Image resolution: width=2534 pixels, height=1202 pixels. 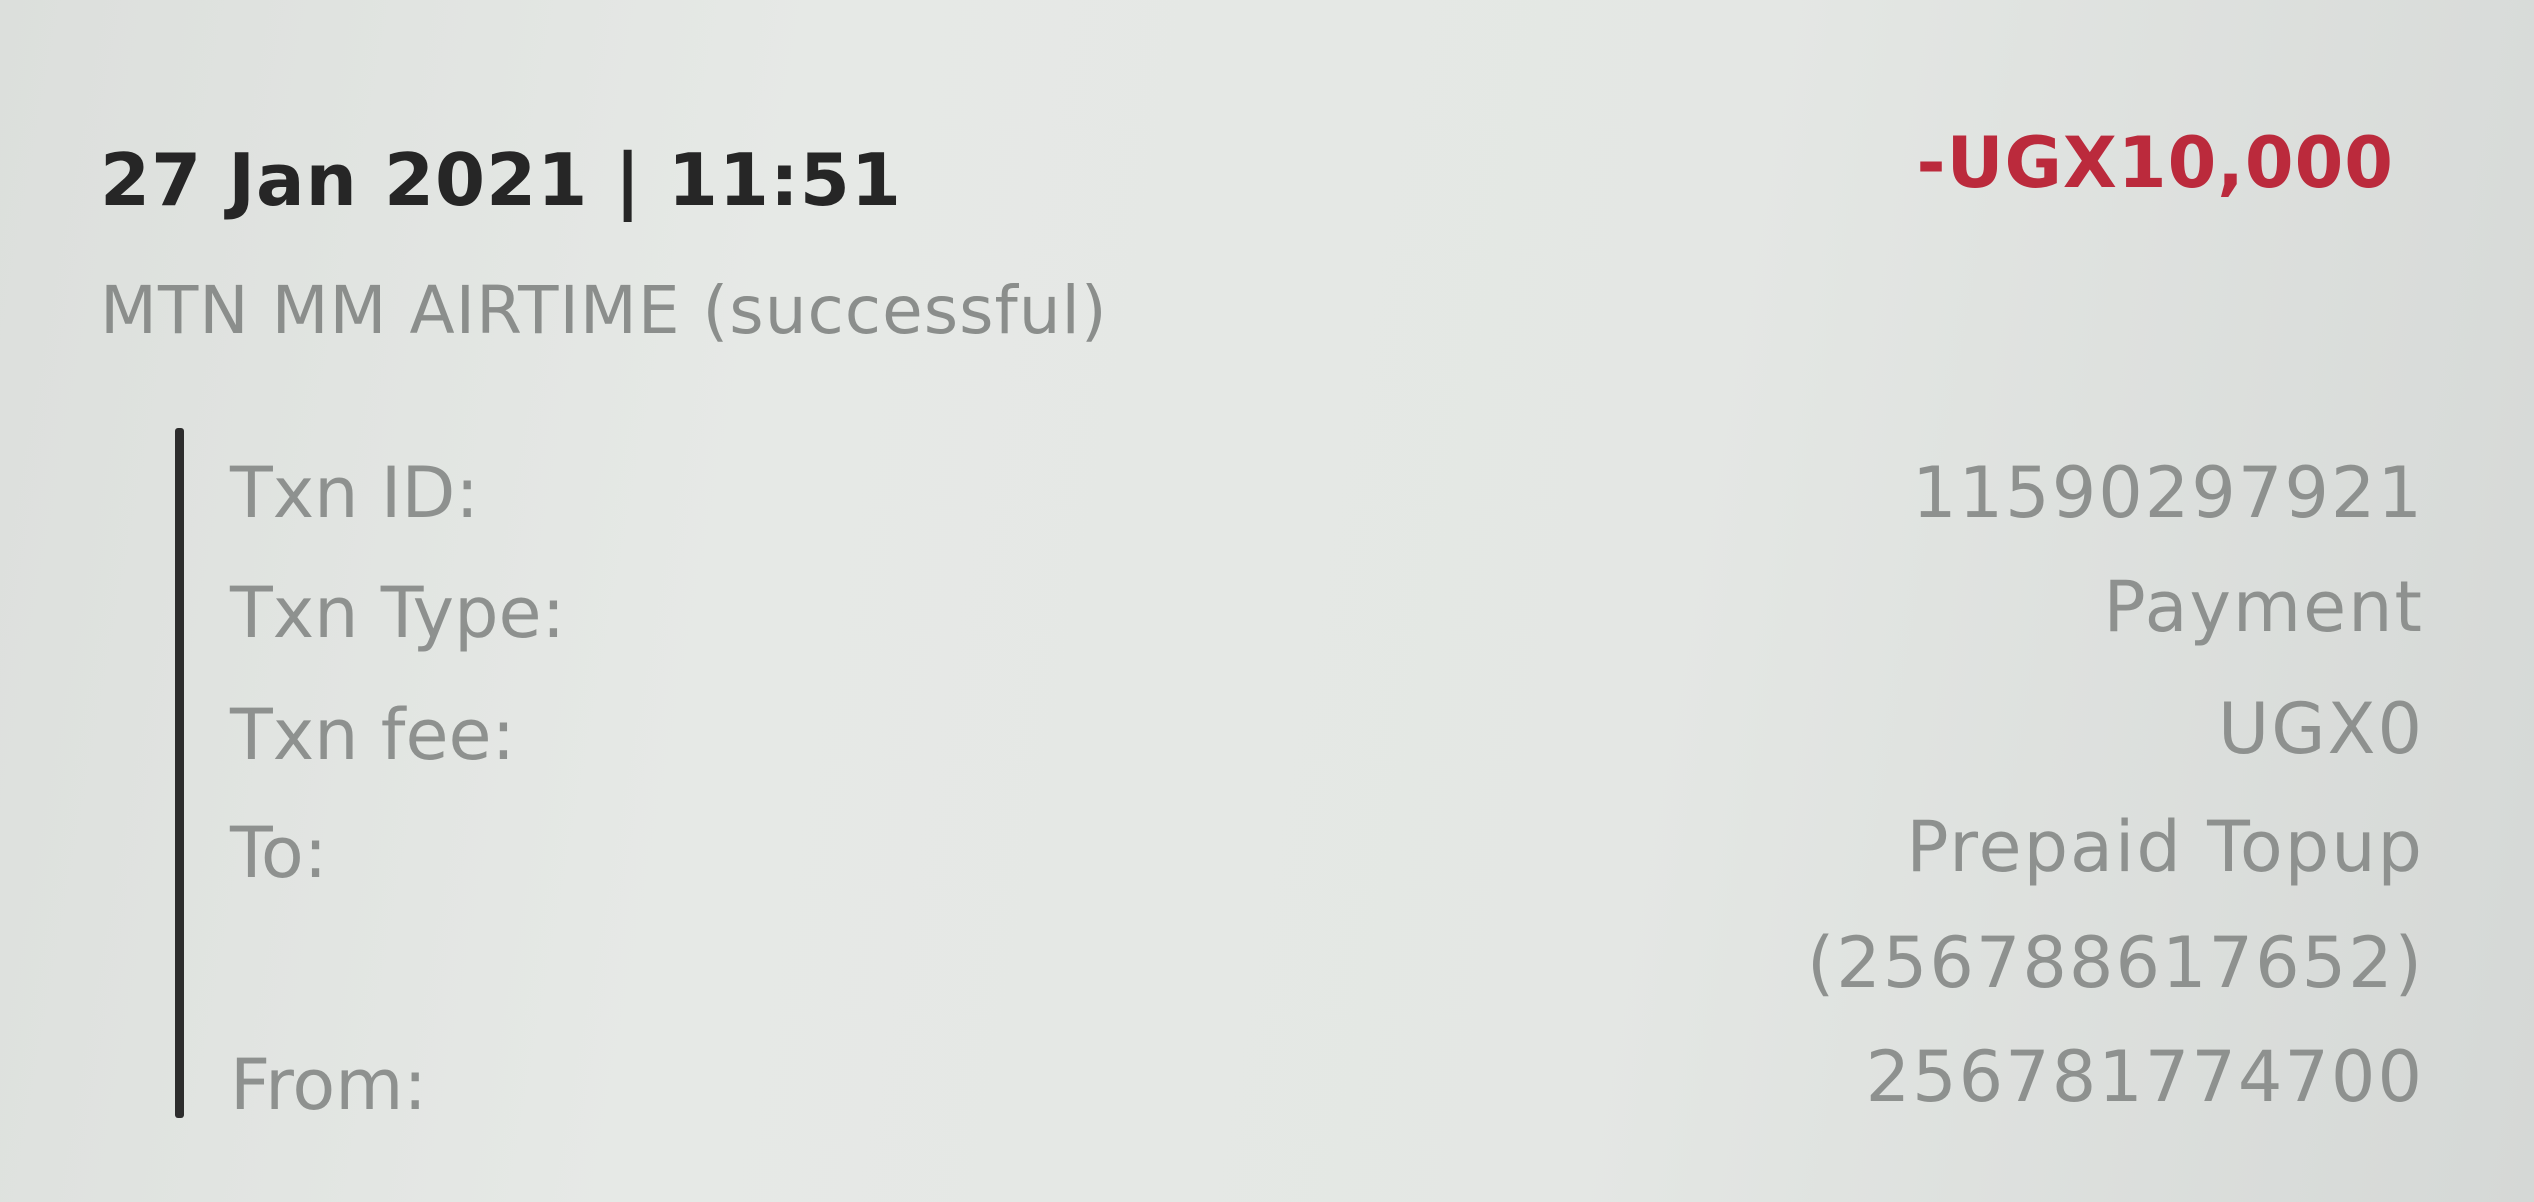 I want to click on transaction-datetime: 27 Jan 2021 | 11:51, so click(x=501, y=180).